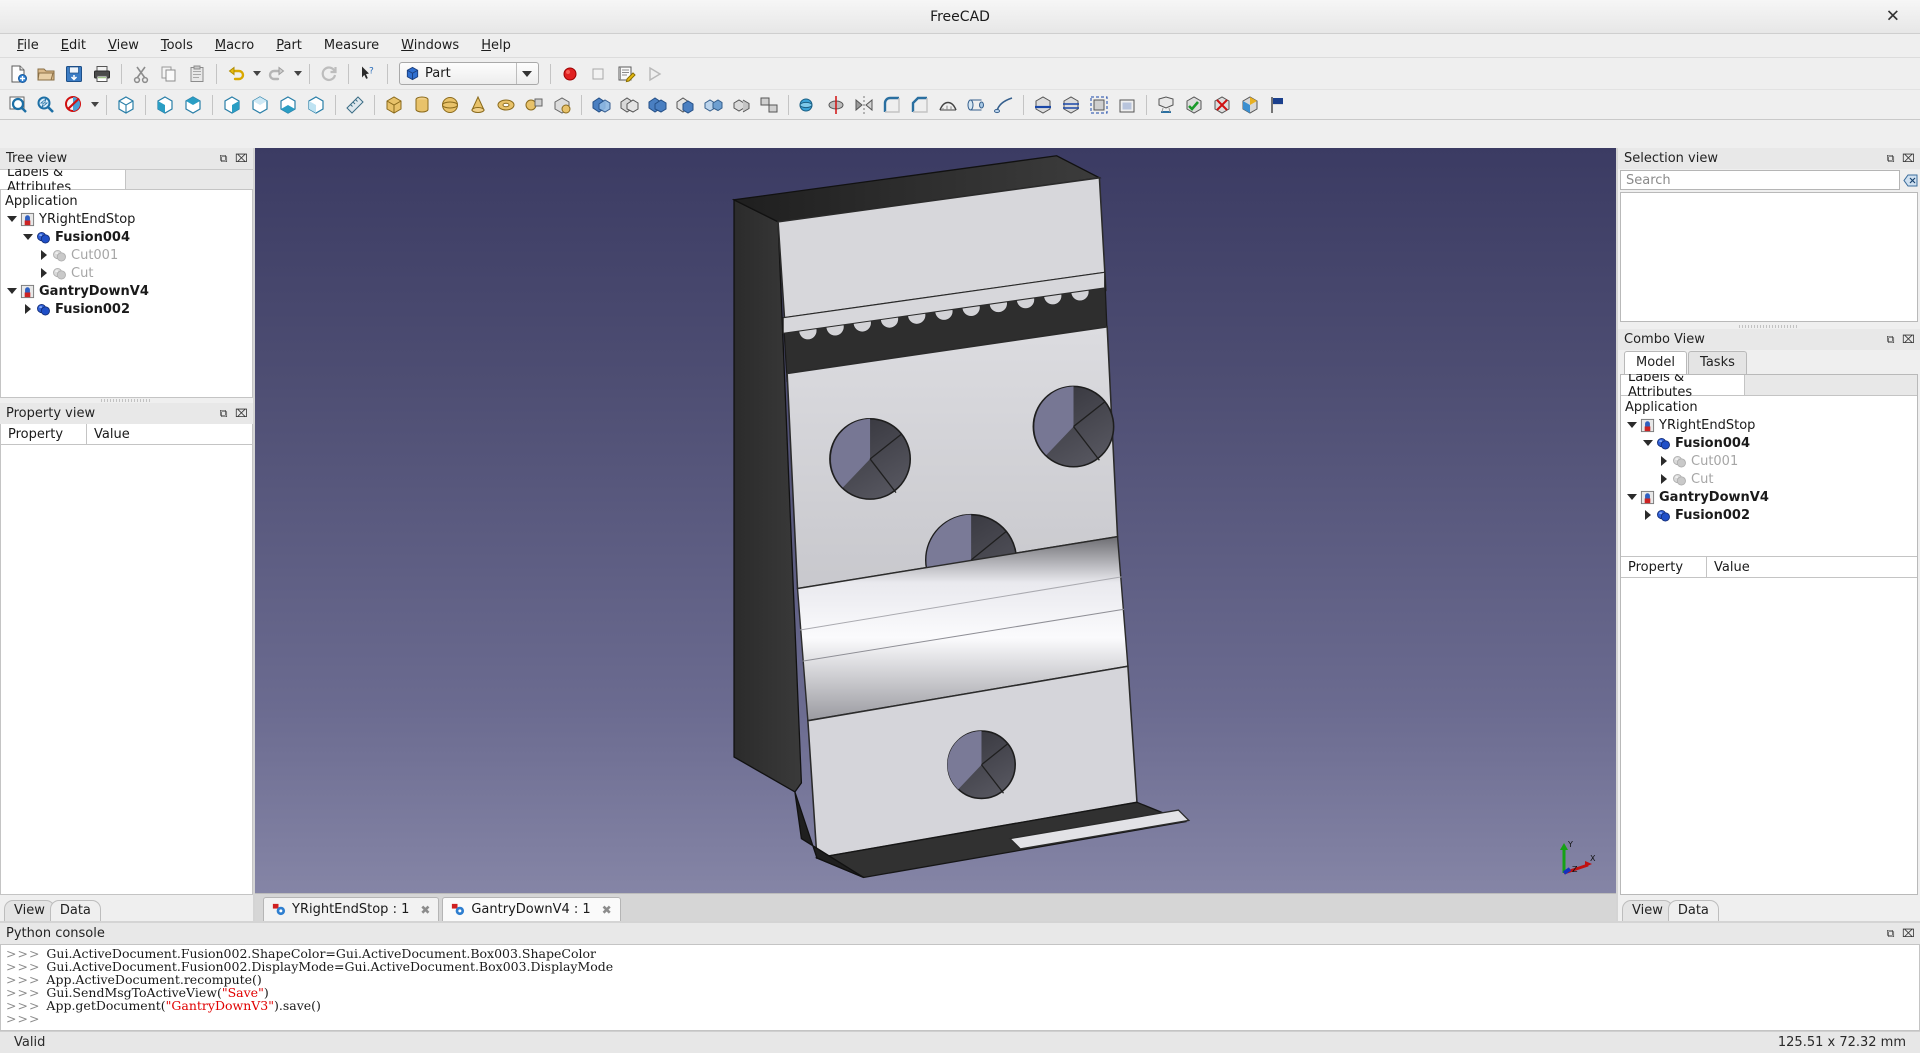 Image resolution: width=1920 pixels, height=1053 pixels. Describe the element at coordinates (425, 910) in the screenshot. I see `close-icon: ✖` at that location.